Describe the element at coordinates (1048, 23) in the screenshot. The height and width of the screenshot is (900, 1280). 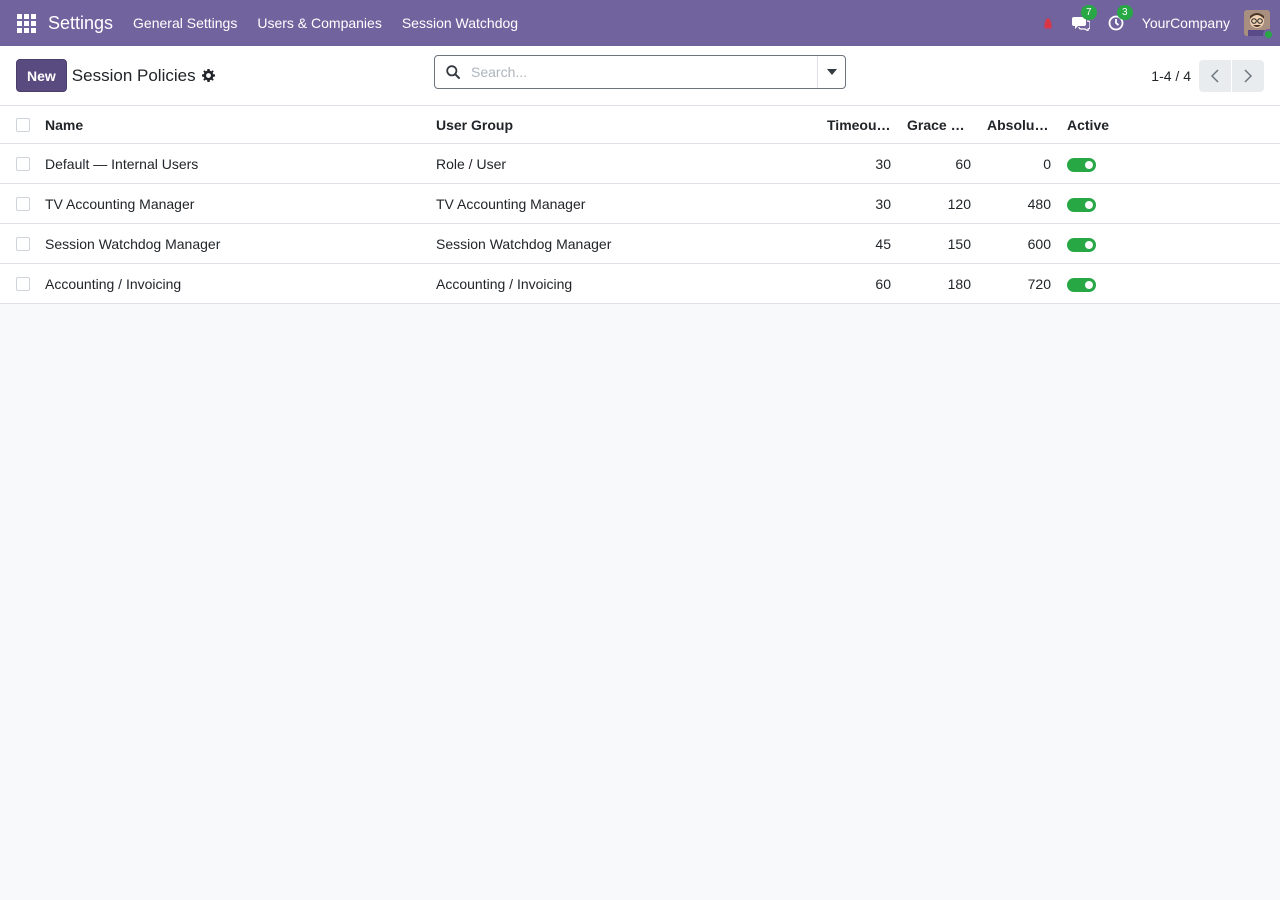
I see `alert-icon` at that location.